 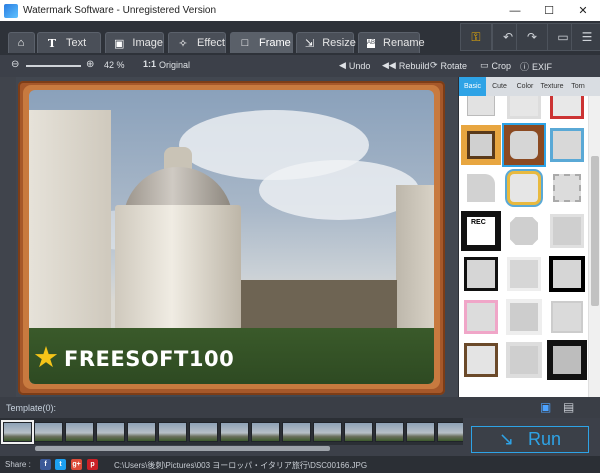 What do you see at coordinates (530, 439) in the screenshot?
I see `run-button: ↘ Run` at bounding box center [530, 439].